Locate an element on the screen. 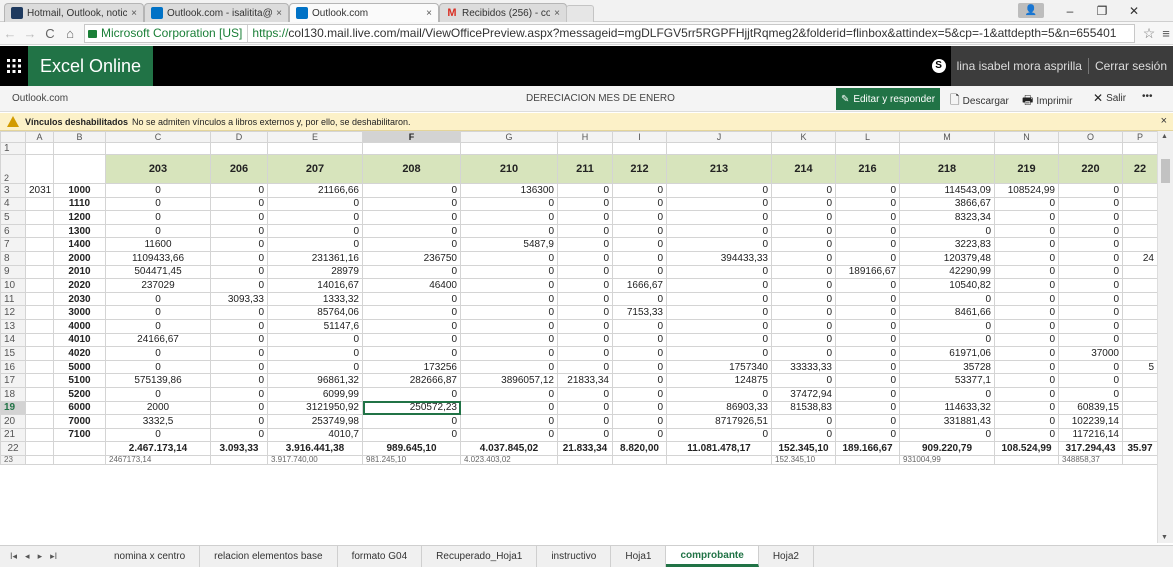 The height and width of the screenshot is (567, 1173). column-header-k: K is located at coordinates (803, 137).